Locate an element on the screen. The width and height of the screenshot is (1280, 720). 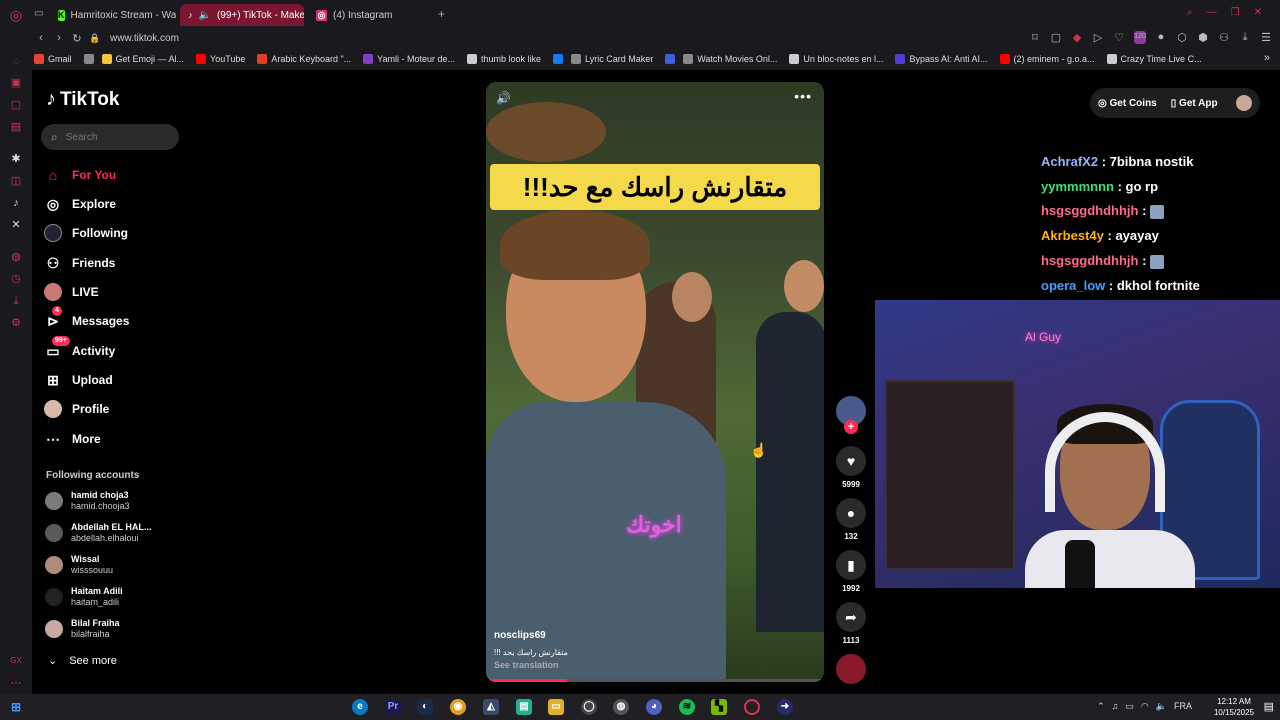
nav-item-upload: ⊞ Upload is located at coordinates (78, 380).